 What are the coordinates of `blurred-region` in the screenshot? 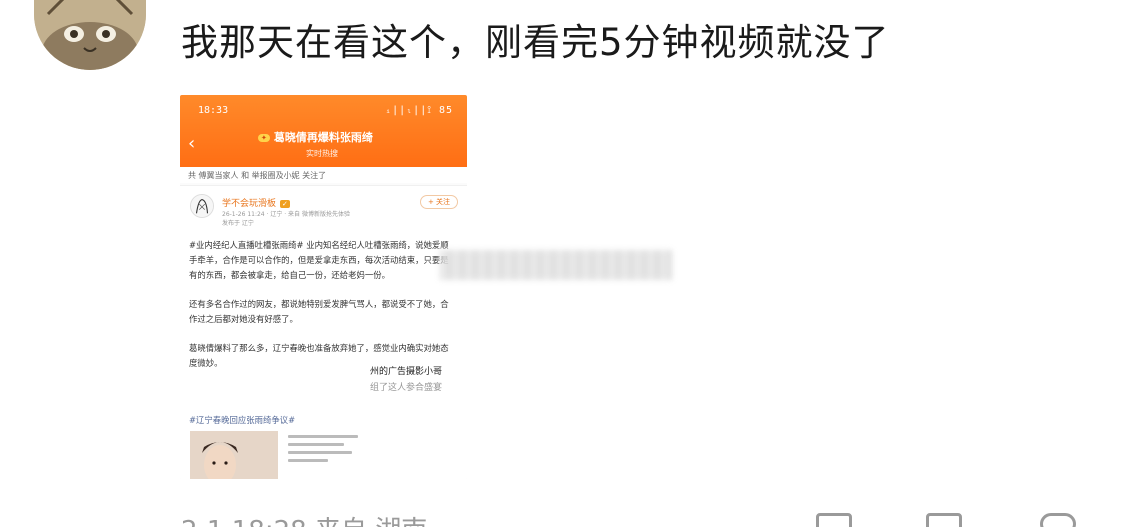 It's located at (556, 265).